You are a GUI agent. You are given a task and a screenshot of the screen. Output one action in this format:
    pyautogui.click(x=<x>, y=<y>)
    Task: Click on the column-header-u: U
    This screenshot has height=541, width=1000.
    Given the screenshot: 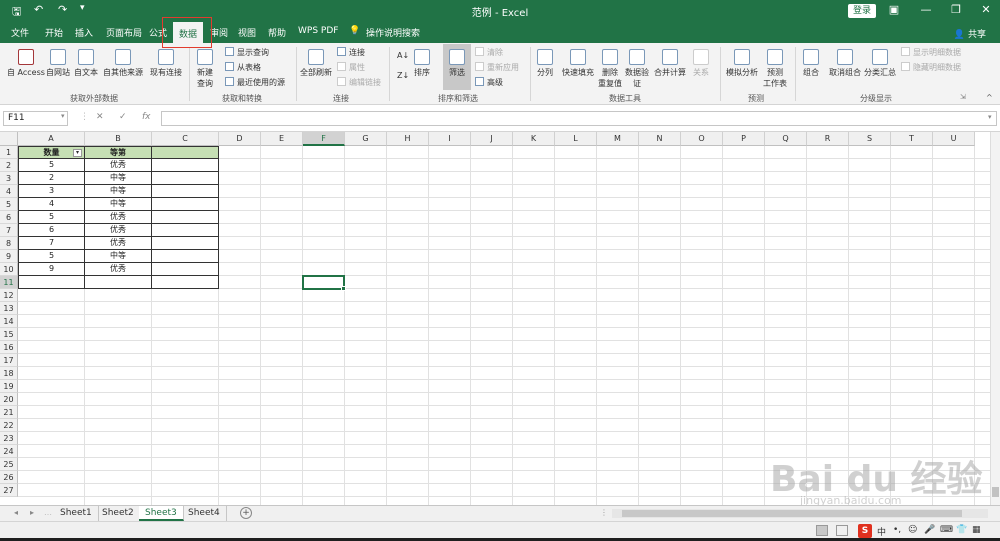 What is the action you would take?
    pyautogui.click(x=954, y=139)
    